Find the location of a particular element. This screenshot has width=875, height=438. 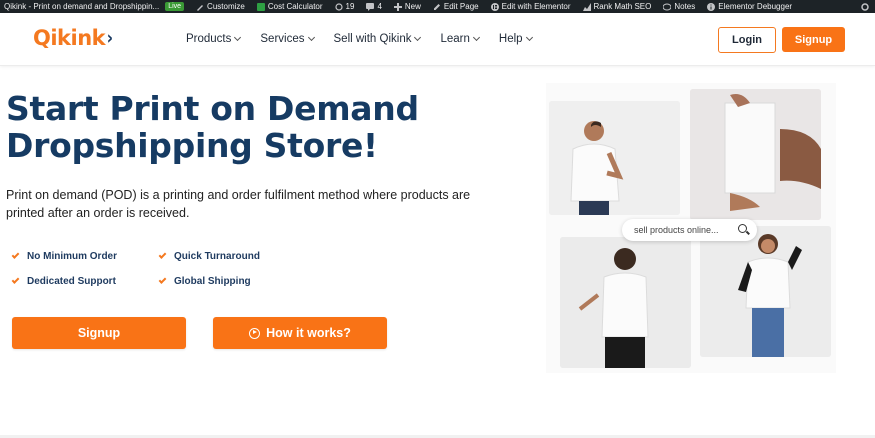

elementor-debugger-label: Elementor Debugger is located at coordinates (755, 6).